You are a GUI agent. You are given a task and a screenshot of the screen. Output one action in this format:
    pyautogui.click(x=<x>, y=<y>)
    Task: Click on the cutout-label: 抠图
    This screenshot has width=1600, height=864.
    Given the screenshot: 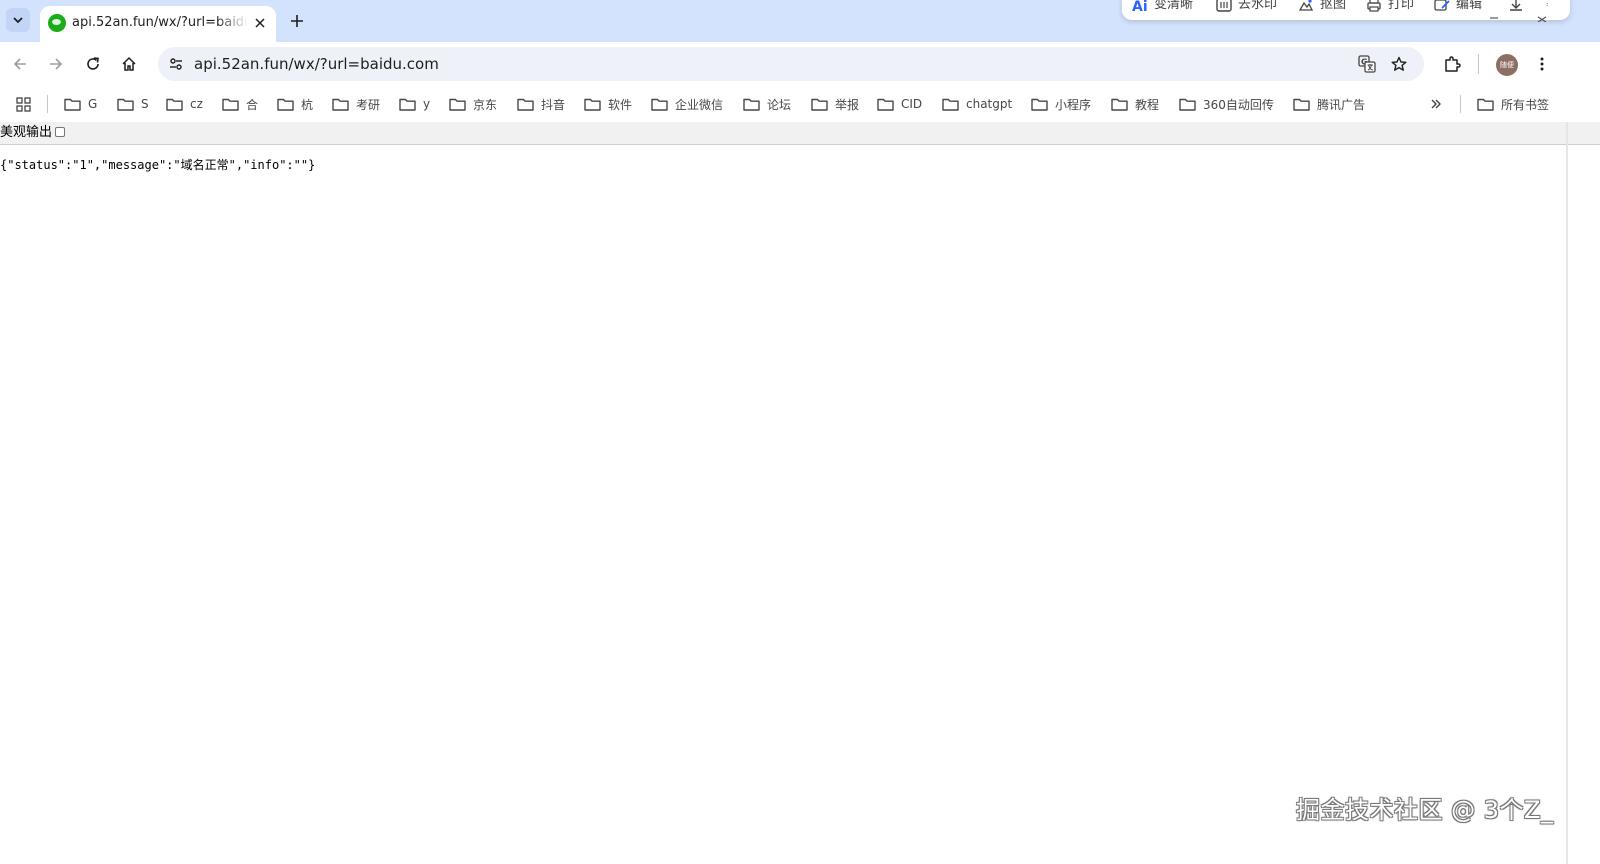 What is the action you would take?
    pyautogui.click(x=1333, y=6)
    